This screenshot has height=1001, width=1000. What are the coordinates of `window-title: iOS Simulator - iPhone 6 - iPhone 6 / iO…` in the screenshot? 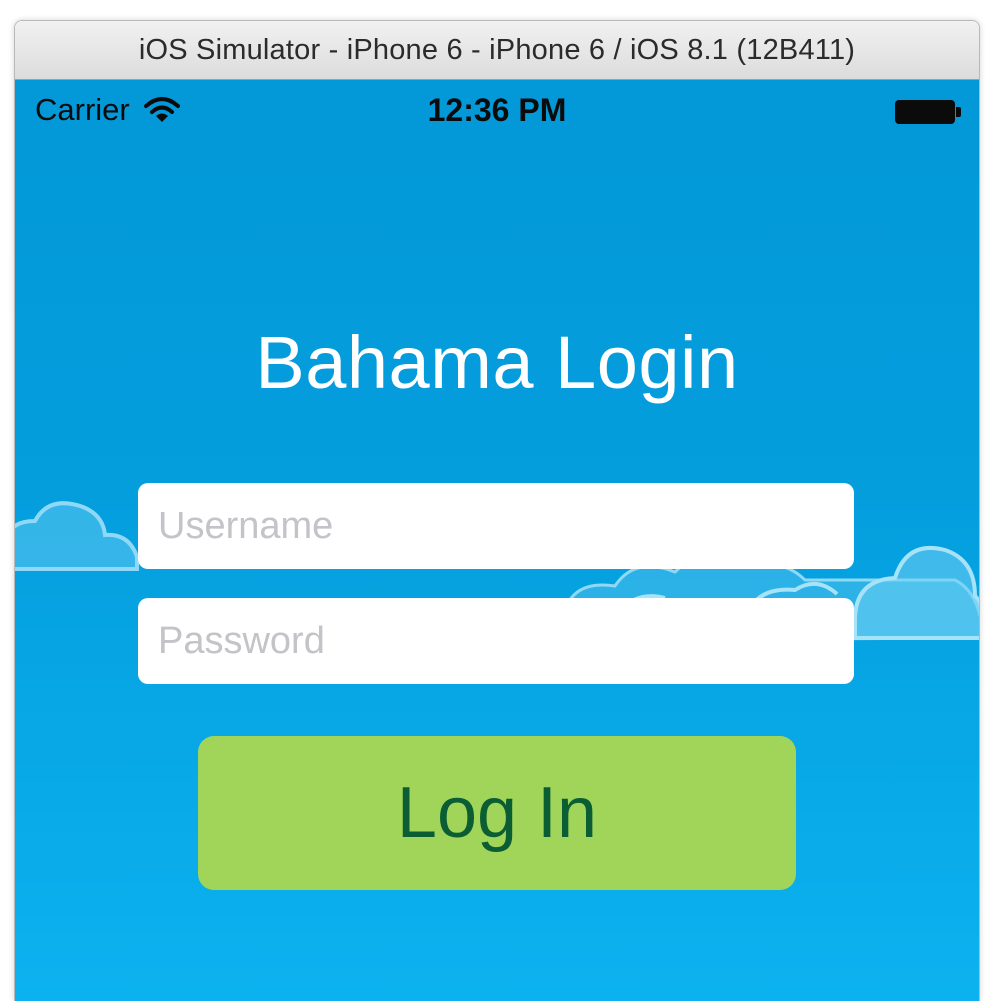 It's located at (497, 49).